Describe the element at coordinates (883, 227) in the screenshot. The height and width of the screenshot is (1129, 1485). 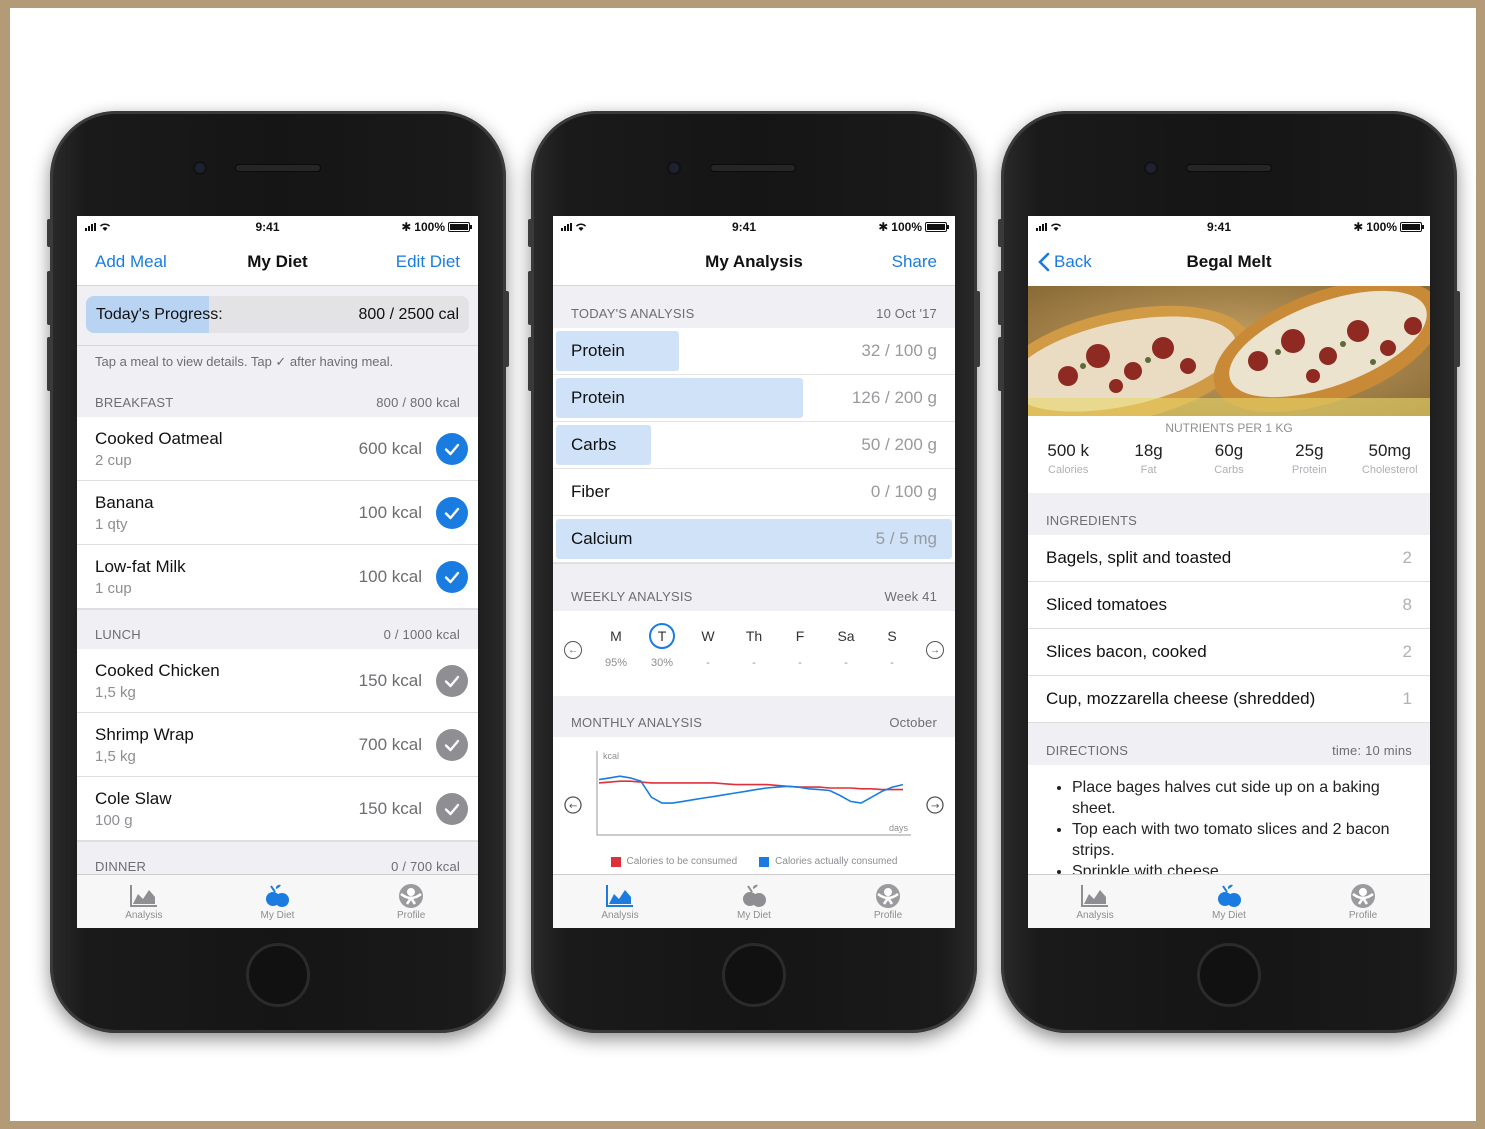
I see `bluetooth-icon: ✱` at that location.